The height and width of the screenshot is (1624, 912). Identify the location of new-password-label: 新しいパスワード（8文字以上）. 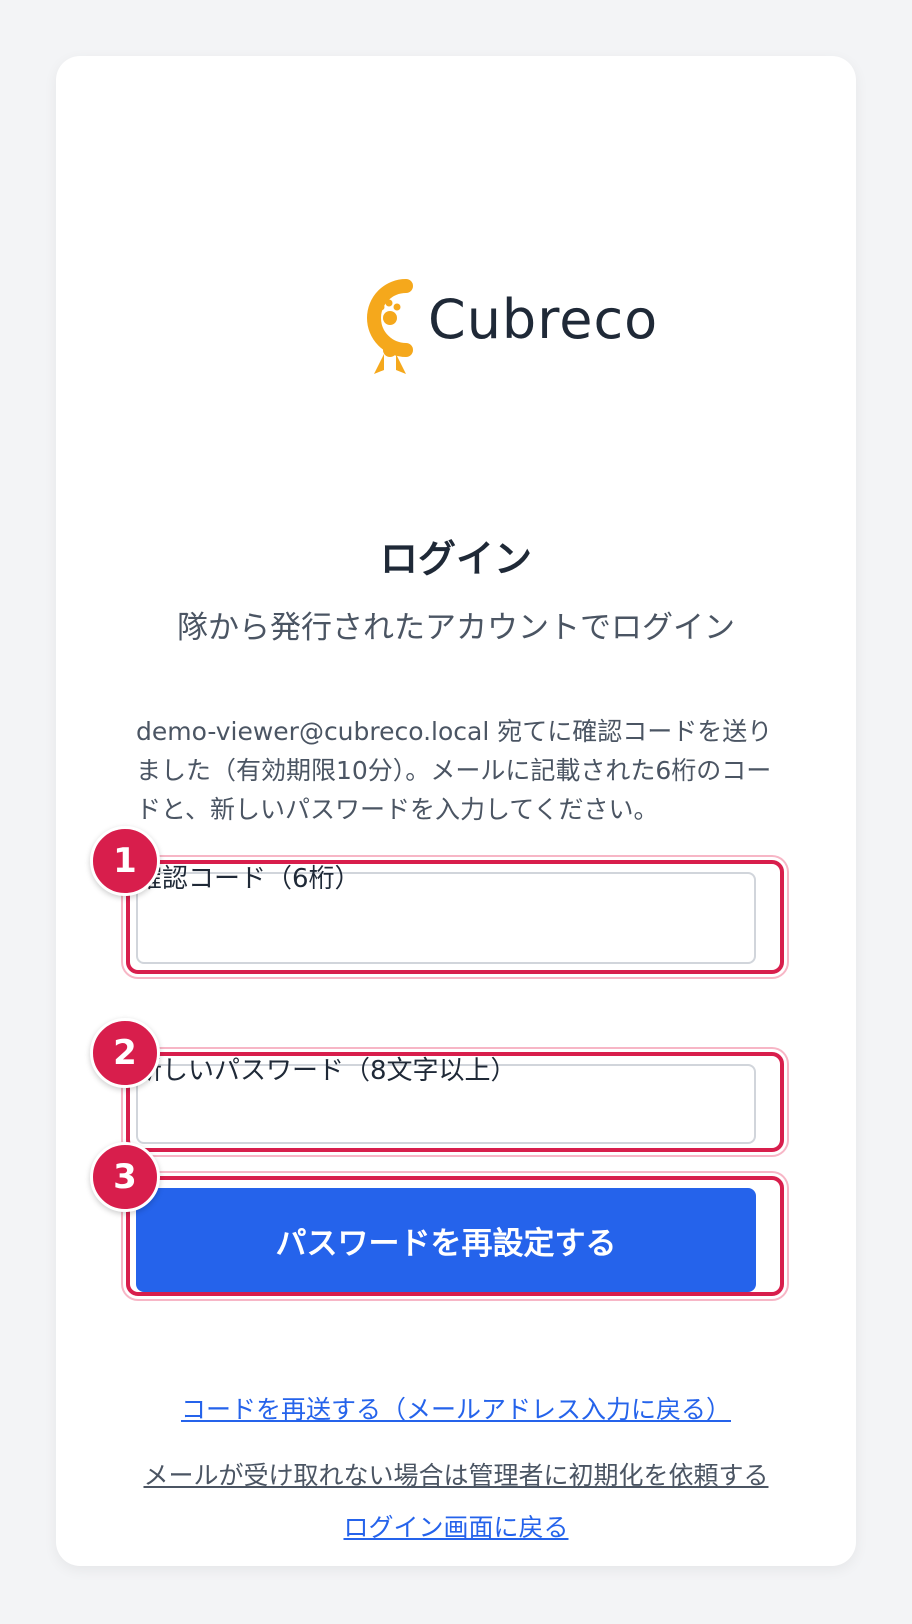
(326, 1071).